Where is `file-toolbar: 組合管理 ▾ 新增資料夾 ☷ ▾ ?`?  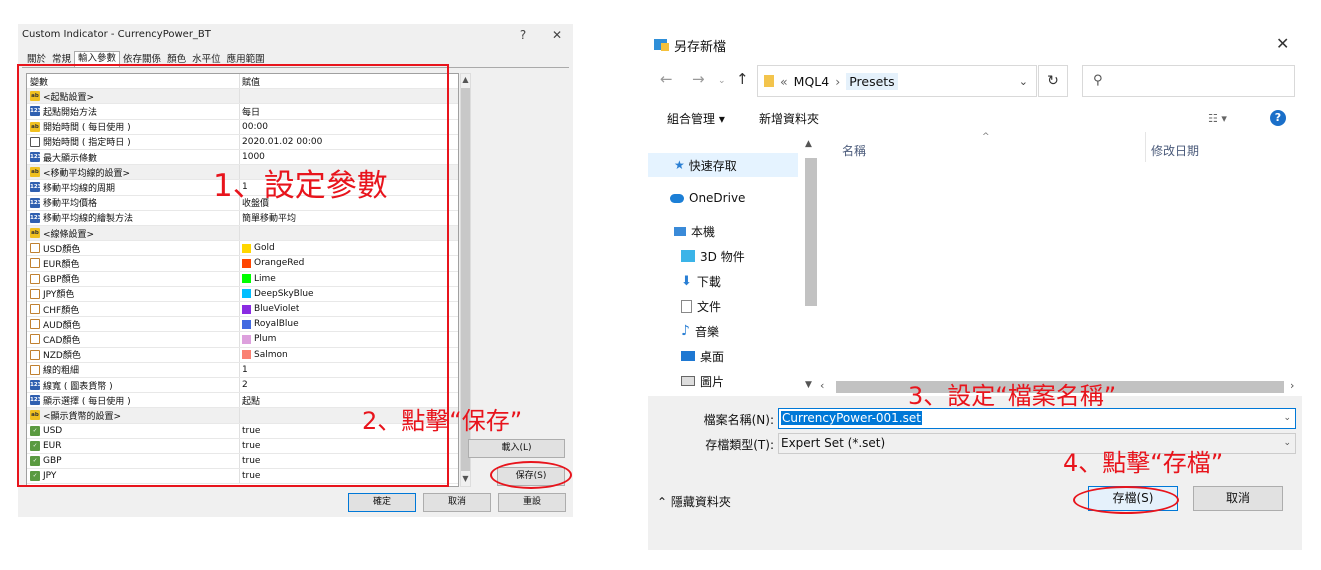 file-toolbar: 組合管理 ▾ 新增資料夾 ☷ ▾ ? is located at coordinates (975, 118).